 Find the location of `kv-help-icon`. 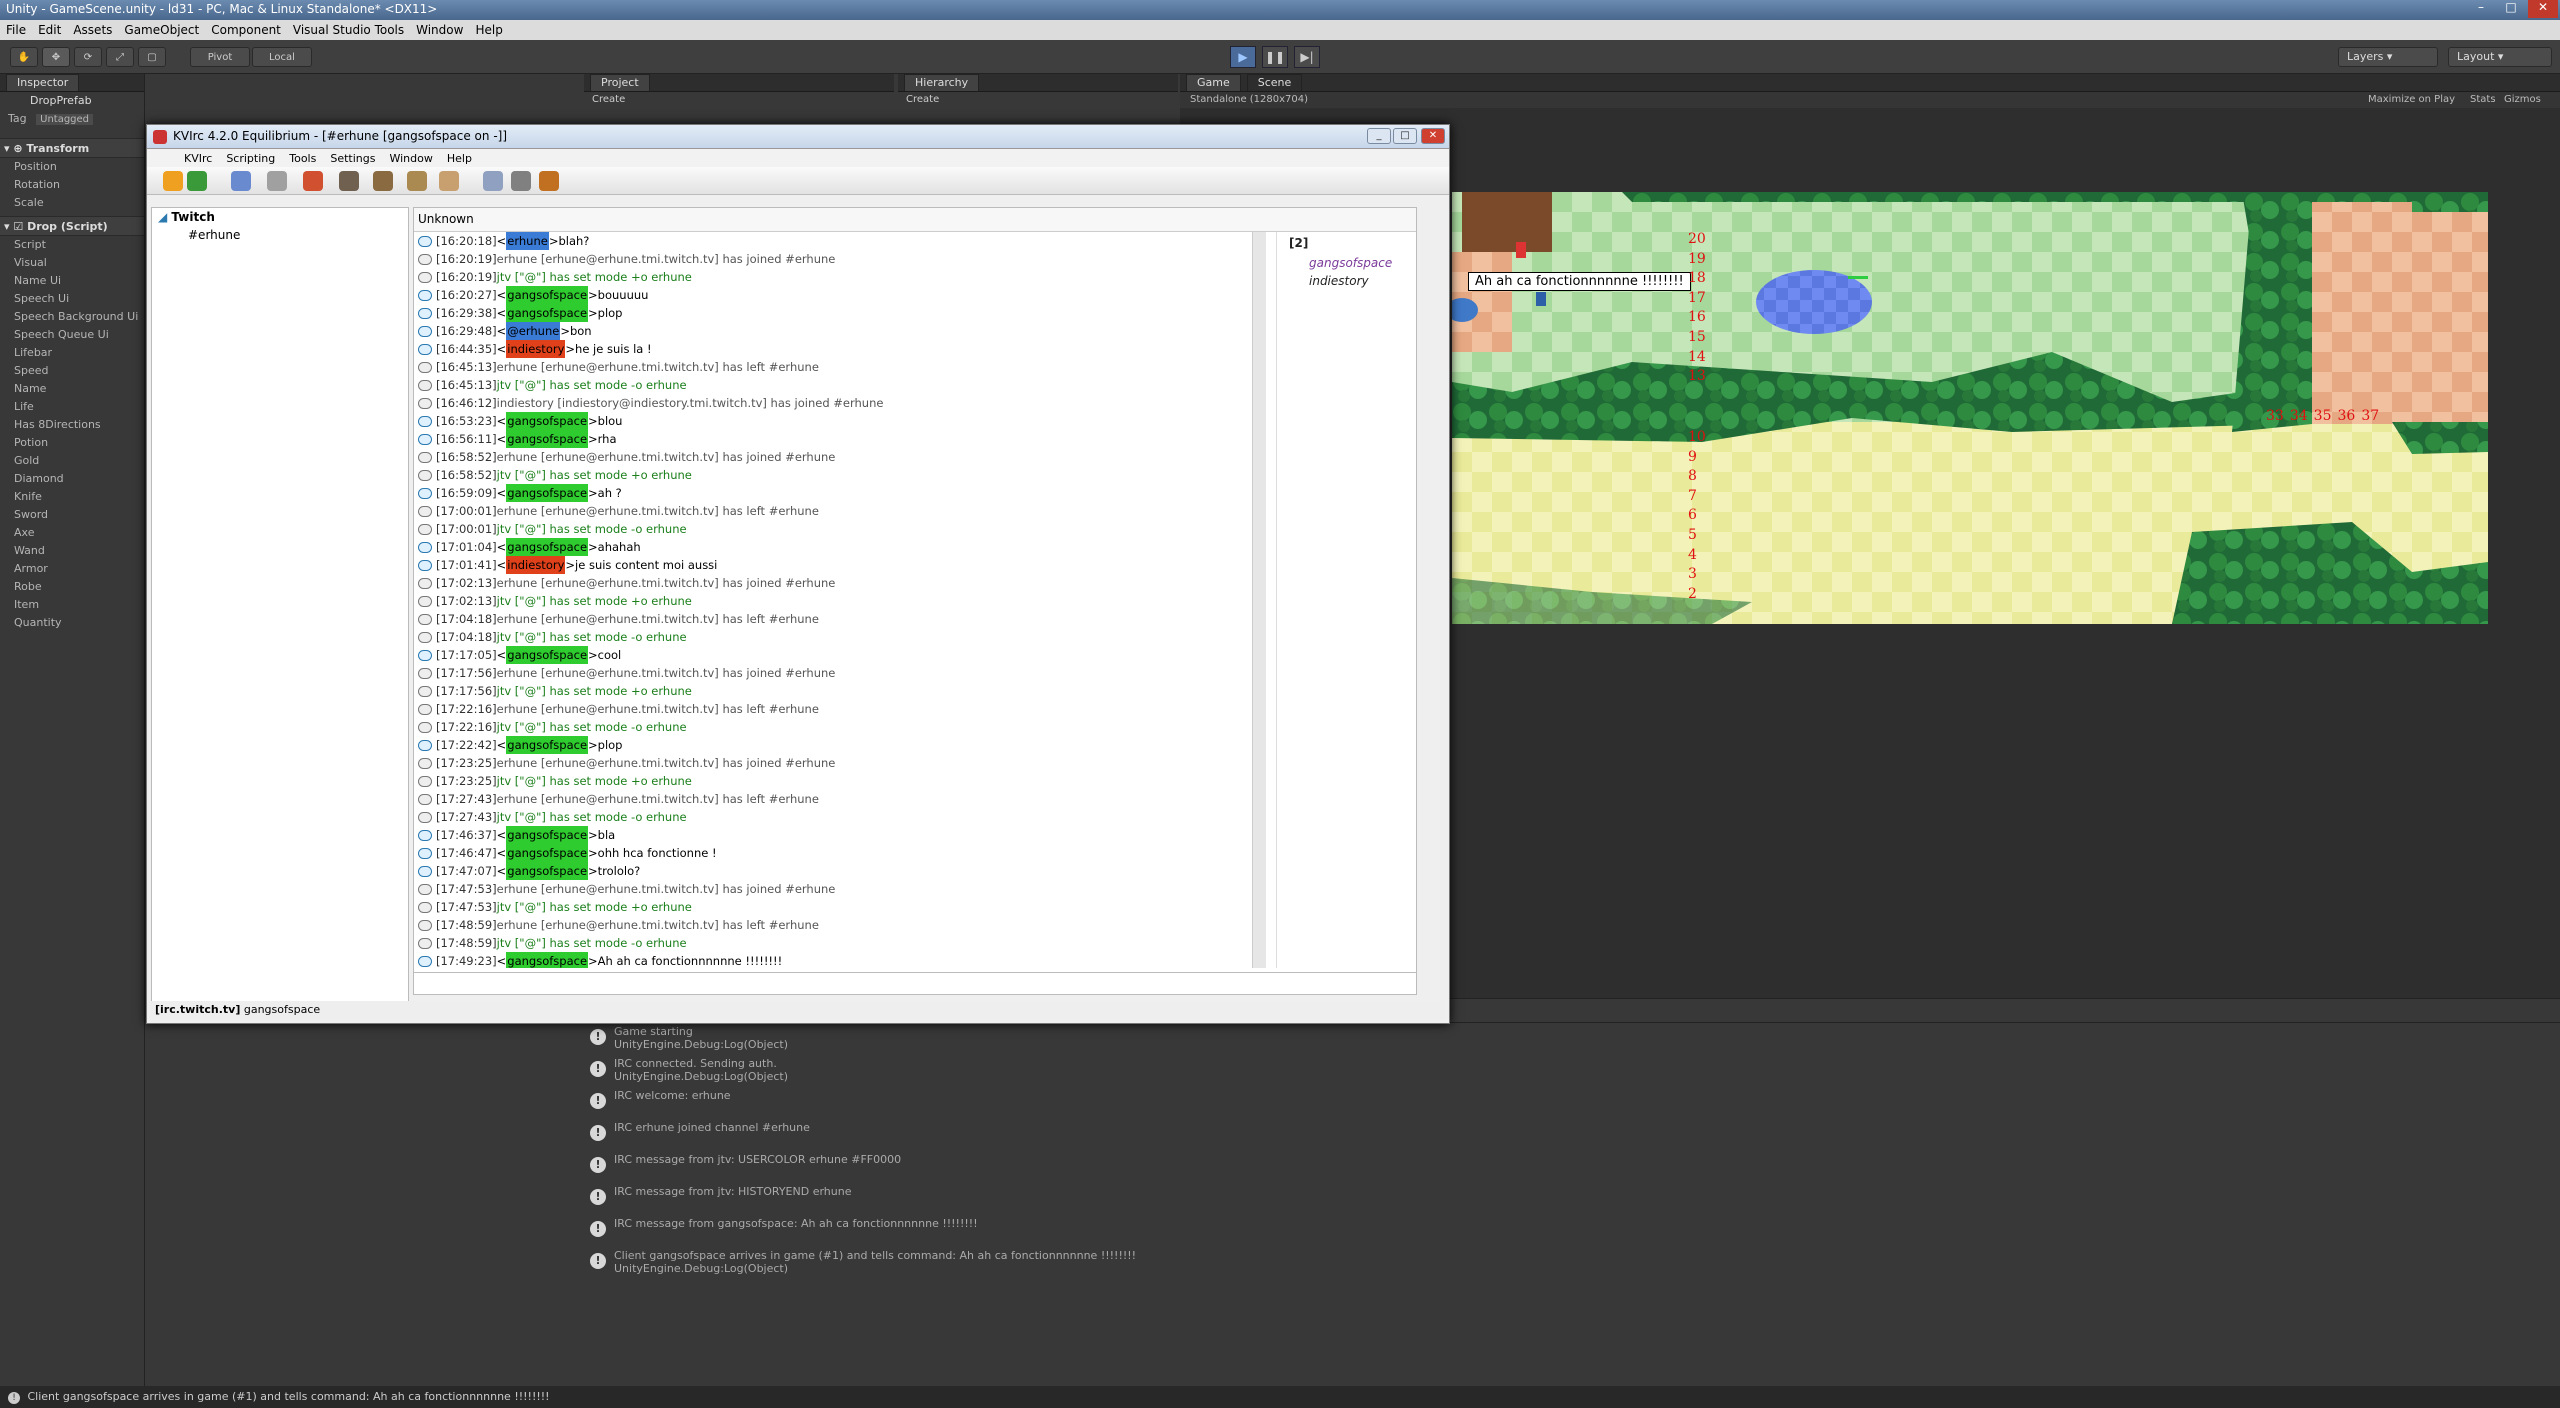

kv-help-icon is located at coordinates (173, 181).